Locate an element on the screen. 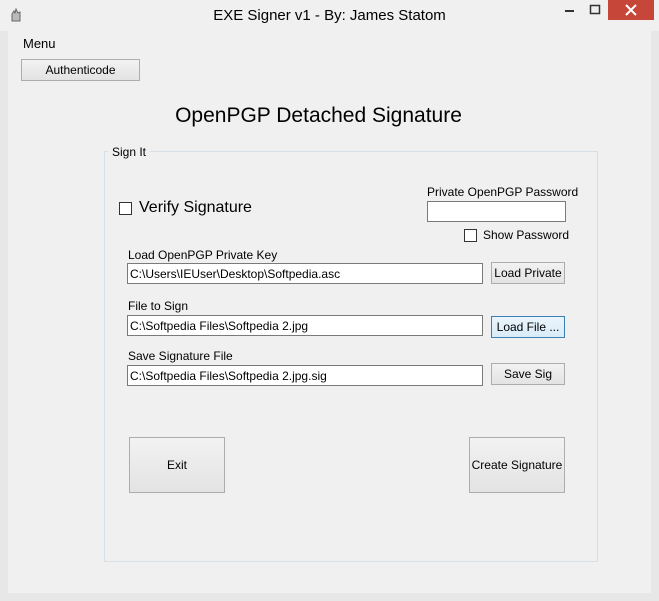  save-sig-button: Save Sig is located at coordinates (528, 374).